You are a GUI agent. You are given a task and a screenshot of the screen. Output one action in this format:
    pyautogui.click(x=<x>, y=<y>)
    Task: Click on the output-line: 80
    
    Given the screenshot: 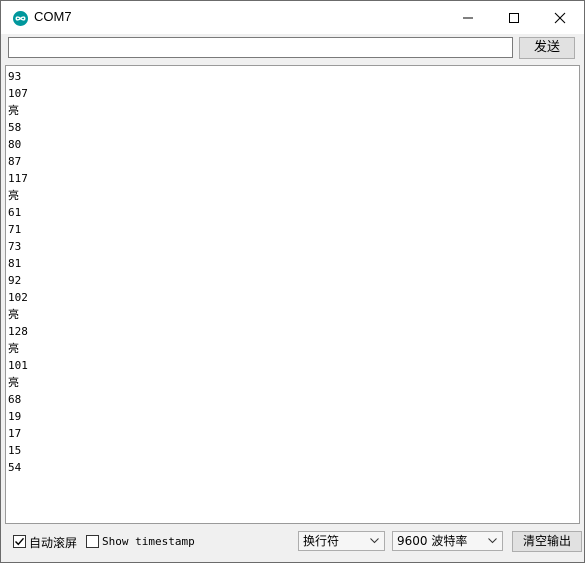 What is the action you would take?
    pyautogui.click(x=15, y=144)
    